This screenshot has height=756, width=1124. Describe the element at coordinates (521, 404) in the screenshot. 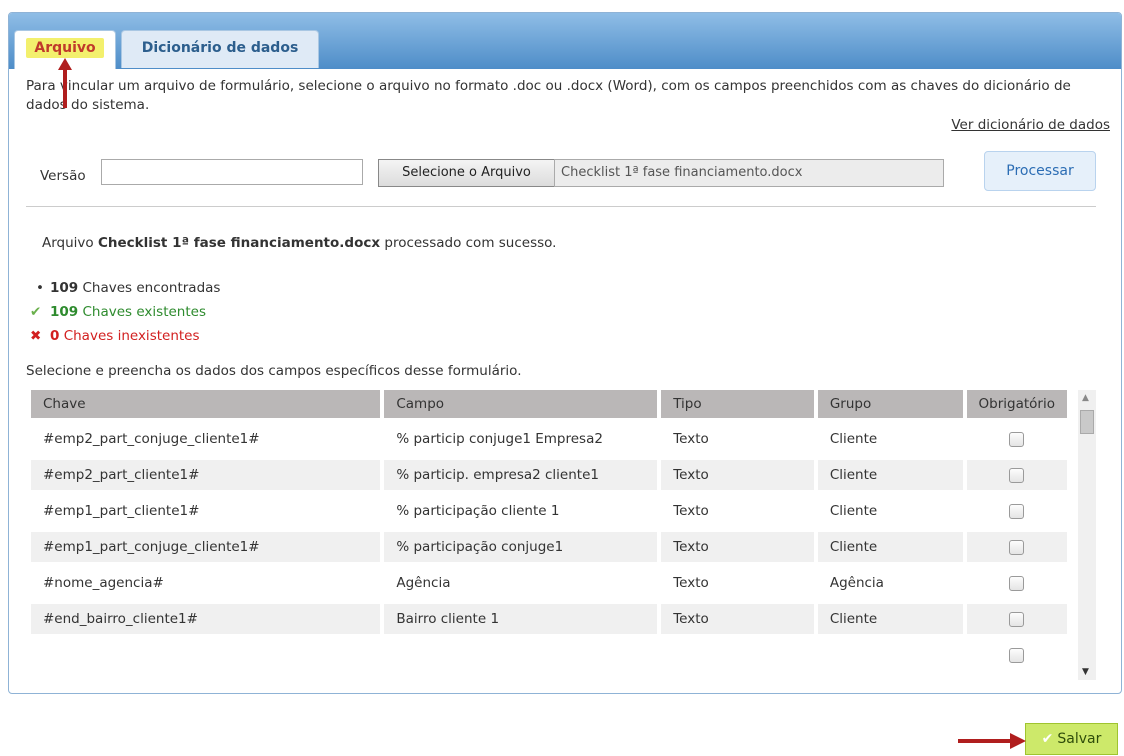

I see `header-campo: Campo` at that location.